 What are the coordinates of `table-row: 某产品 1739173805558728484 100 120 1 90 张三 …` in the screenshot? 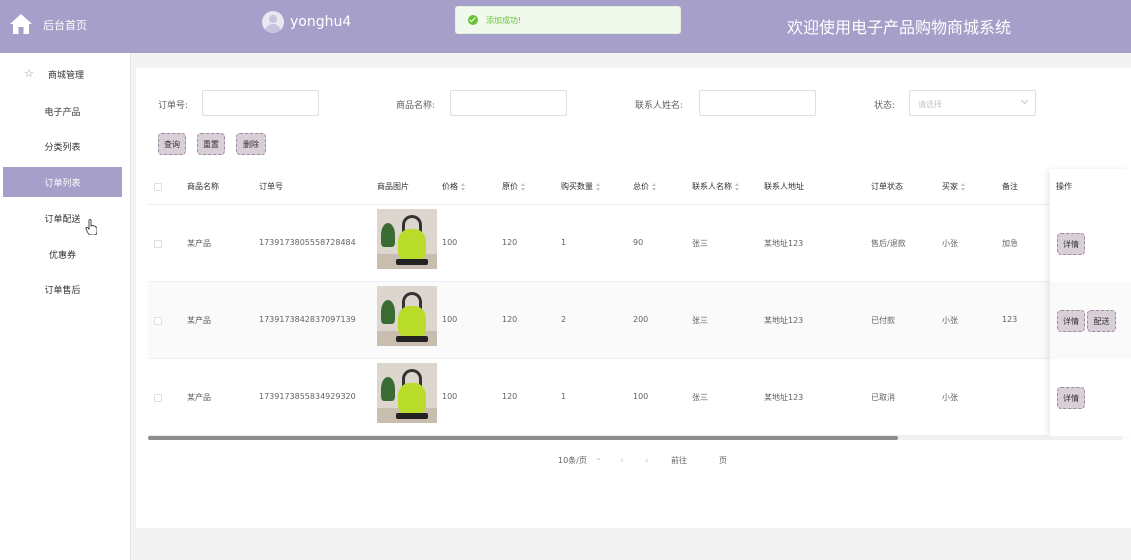 It's located at (635, 243).